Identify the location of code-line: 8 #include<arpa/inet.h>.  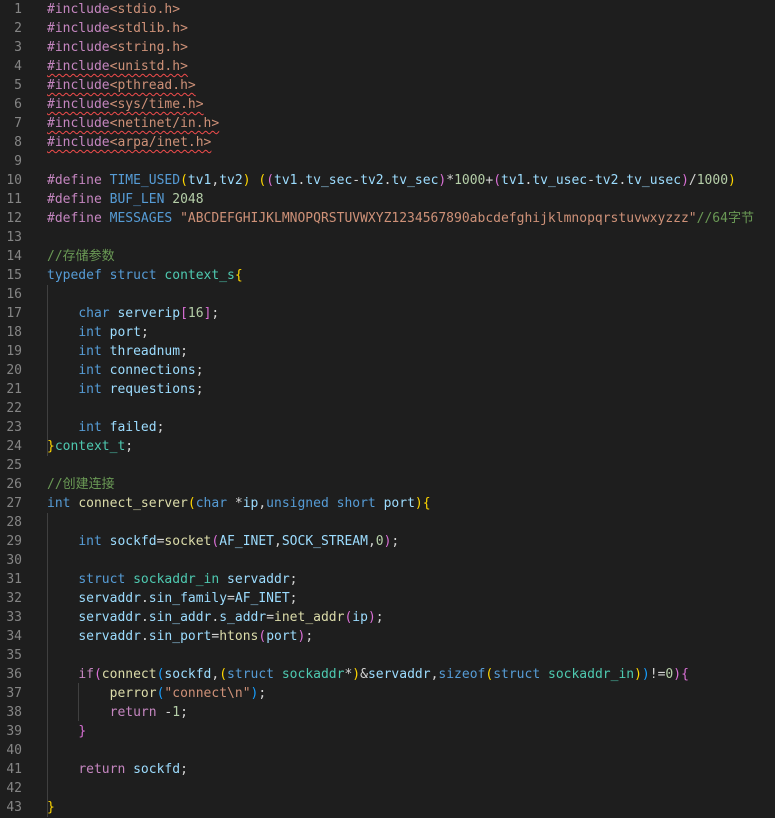
(387, 142).